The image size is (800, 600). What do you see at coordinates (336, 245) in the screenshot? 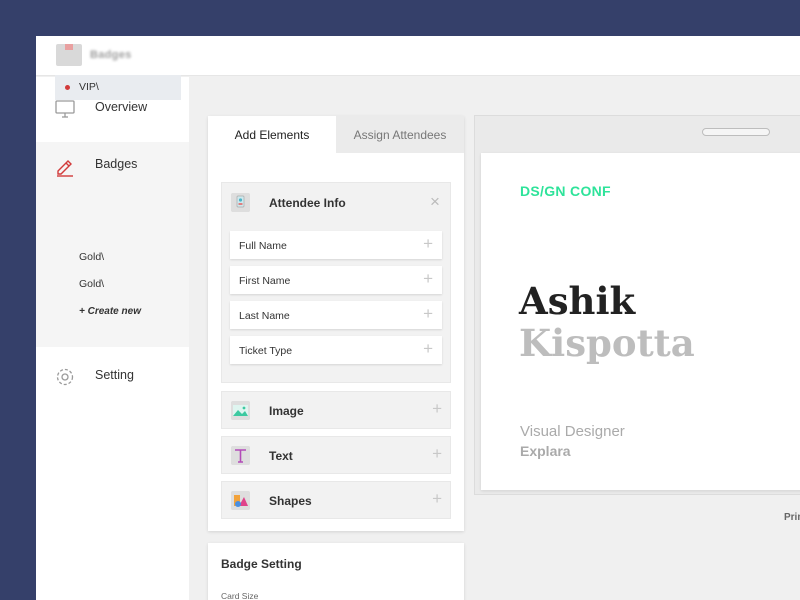
I see `field-full-name: Full Name +` at bounding box center [336, 245].